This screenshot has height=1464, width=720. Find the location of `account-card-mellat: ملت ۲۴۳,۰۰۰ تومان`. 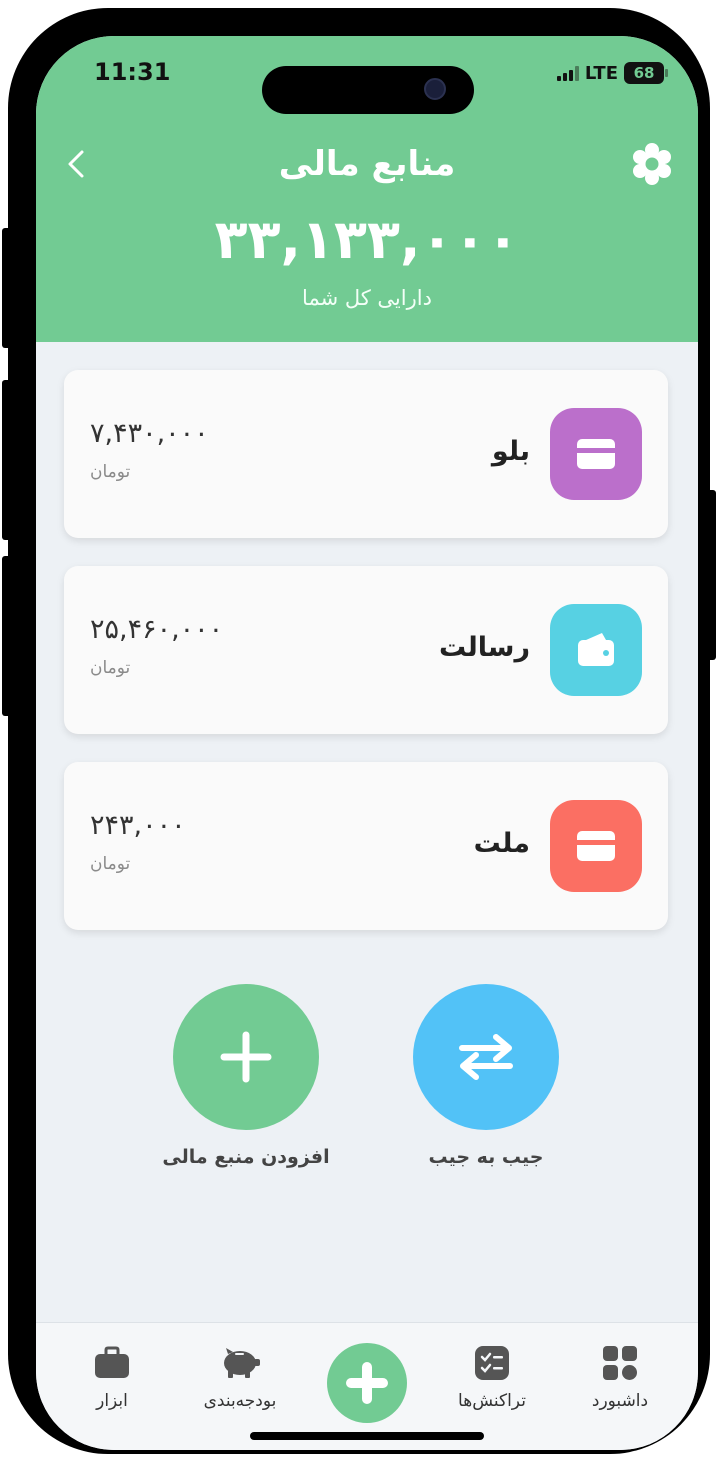

account-card-mellat: ملت ۲۴۳,۰۰۰ تومان is located at coordinates (366, 846).